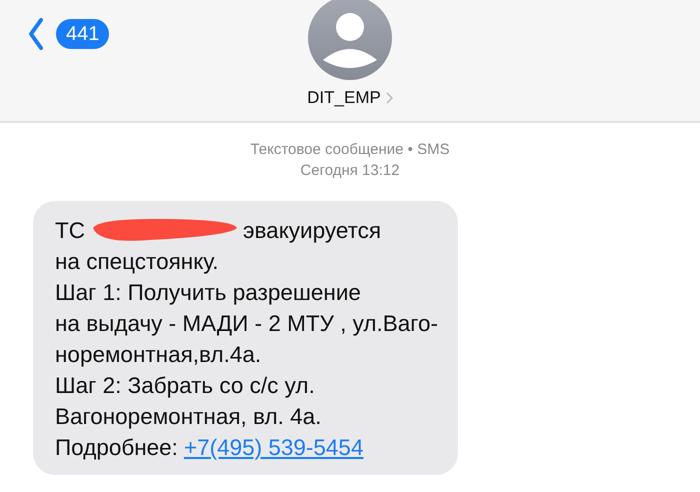 The height and width of the screenshot is (492, 700). Describe the element at coordinates (83, 34) in the screenshot. I see `unread-count-badge: 441` at that location.